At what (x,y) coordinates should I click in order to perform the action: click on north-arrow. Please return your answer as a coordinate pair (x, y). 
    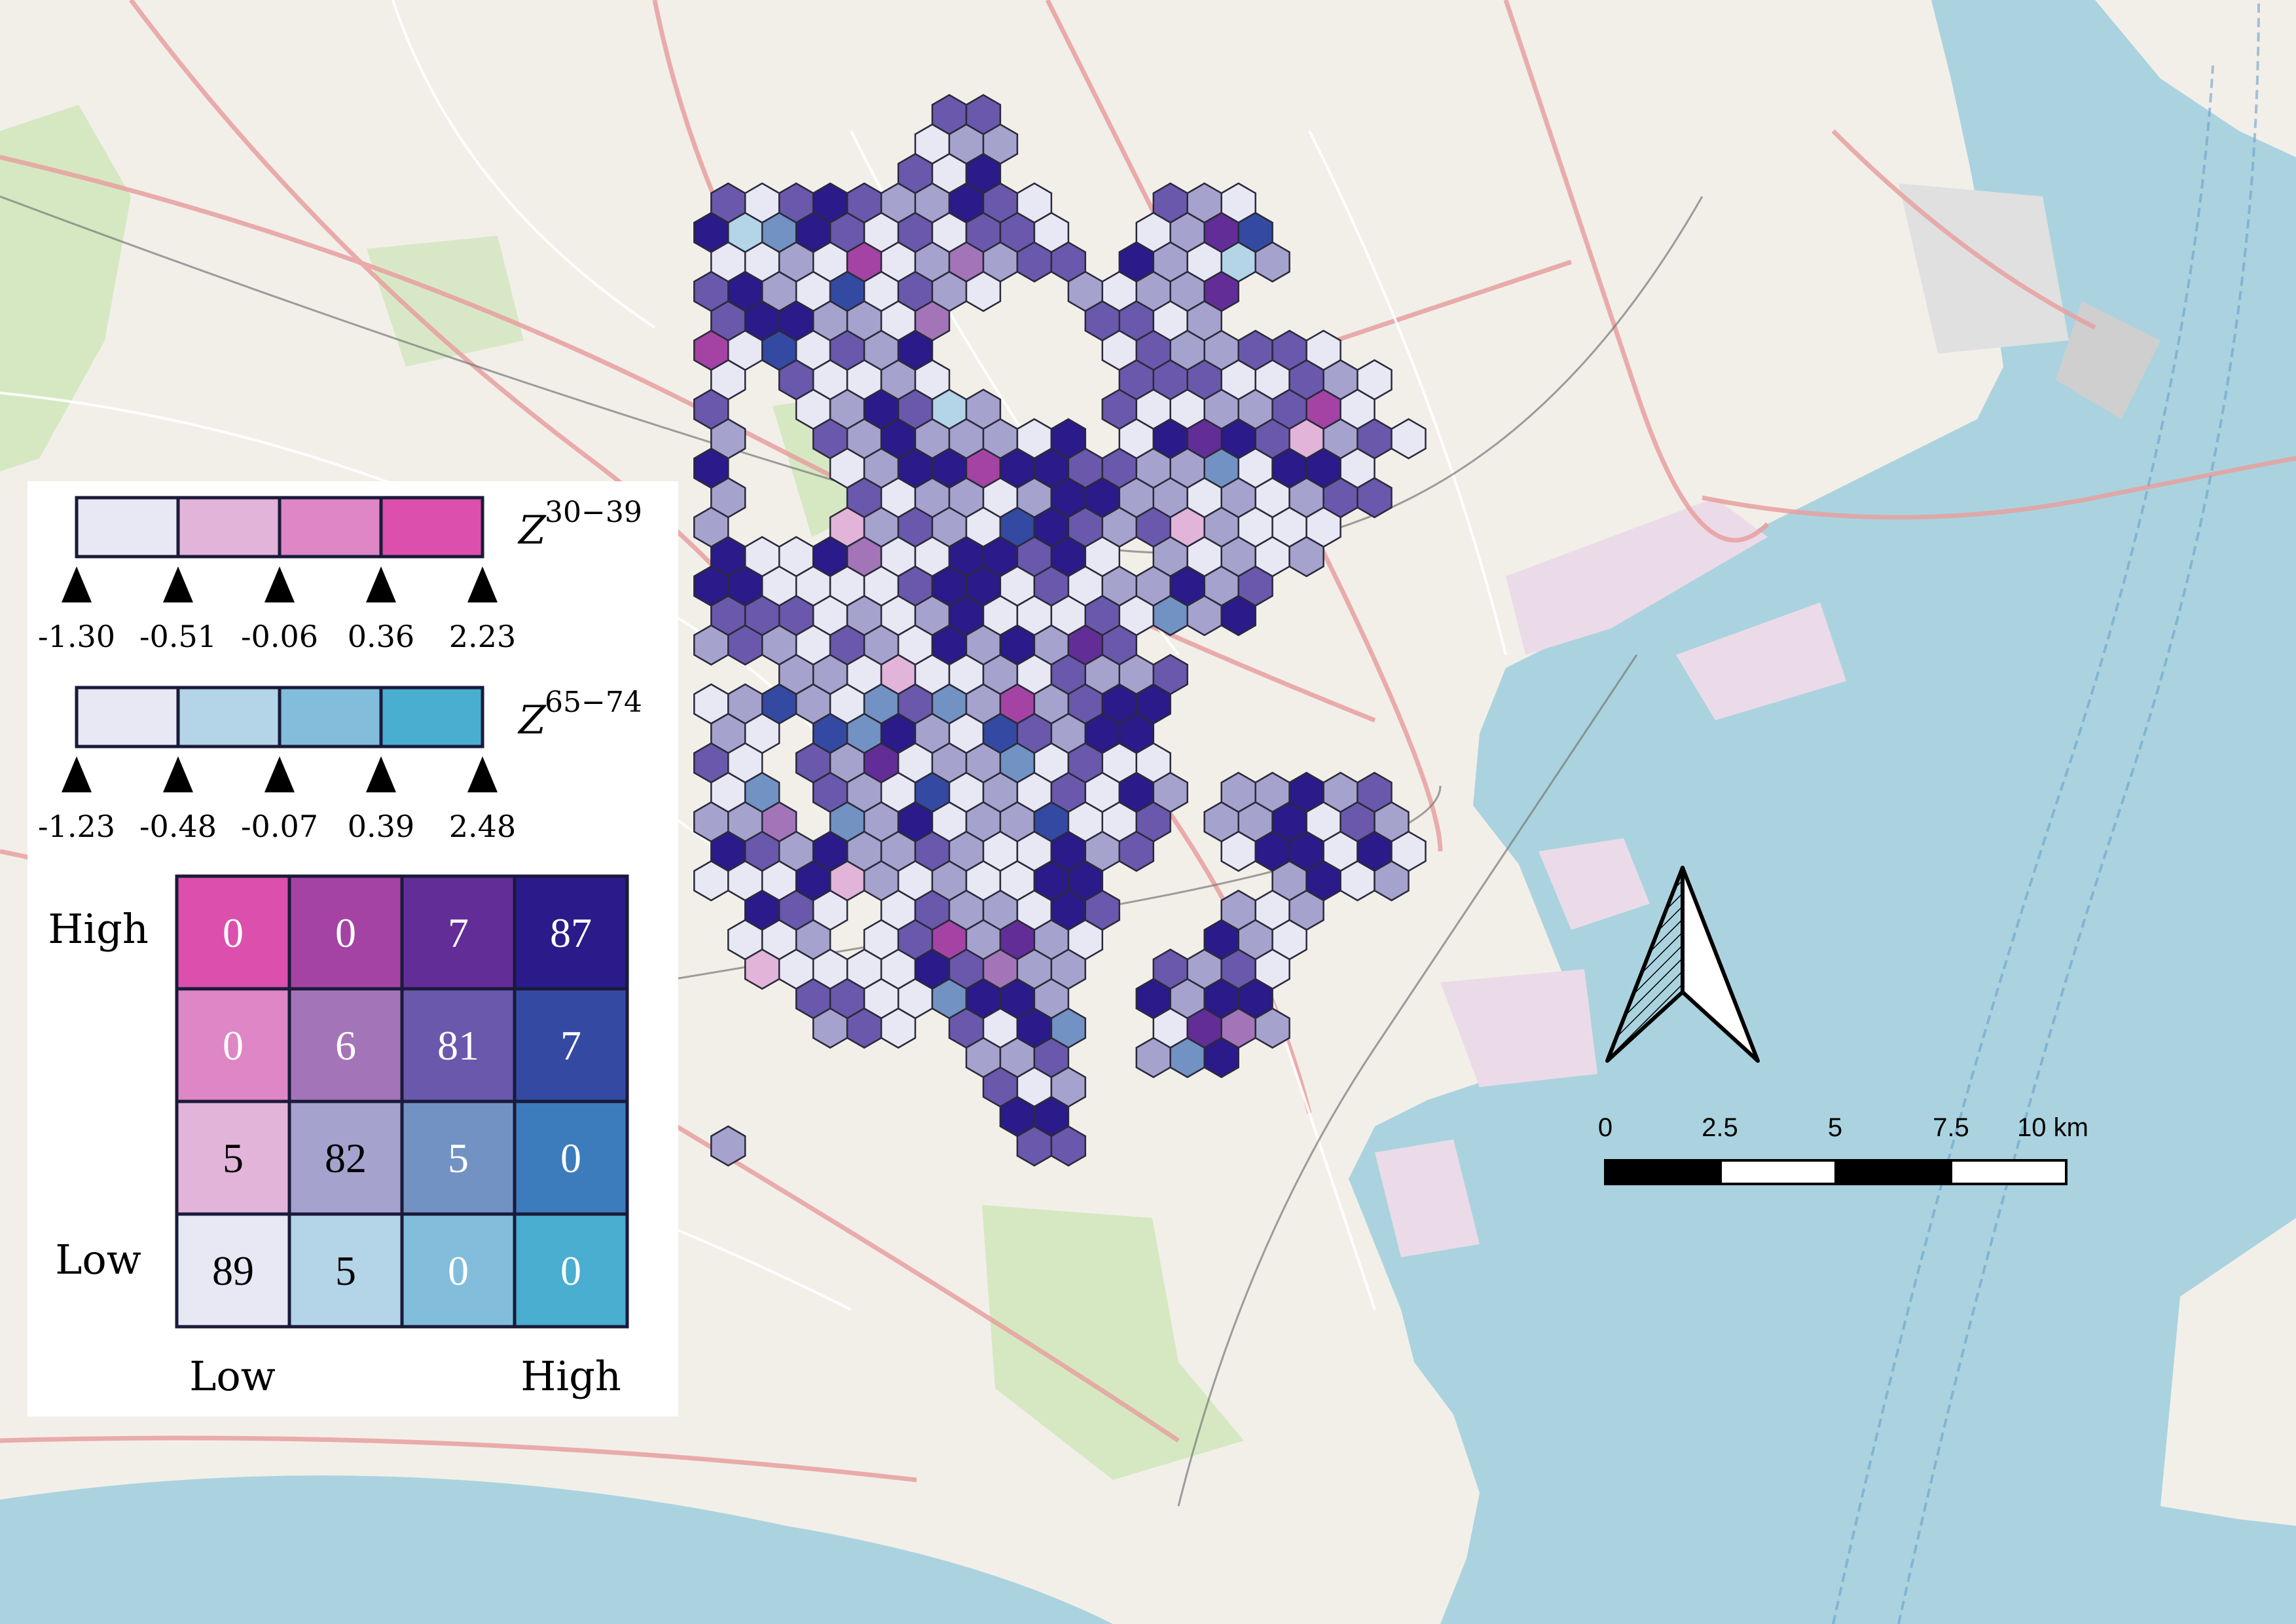
    Looking at the image, I should click on (1682, 964).